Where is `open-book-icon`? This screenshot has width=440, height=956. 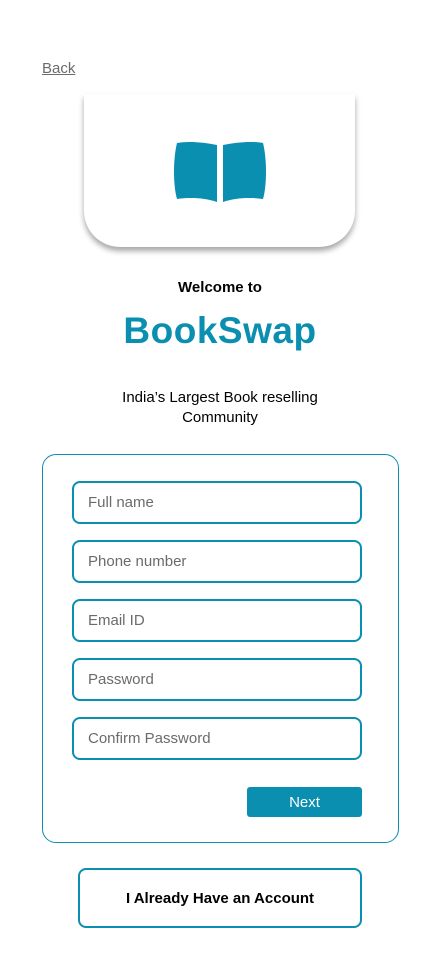 open-book-icon is located at coordinates (219, 171).